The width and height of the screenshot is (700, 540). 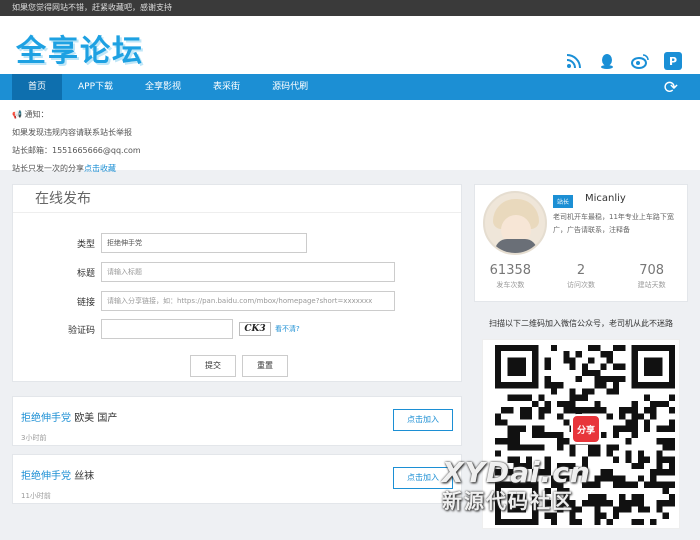 I want to click on post-time: 3小时前, so click(x=34, y=438).